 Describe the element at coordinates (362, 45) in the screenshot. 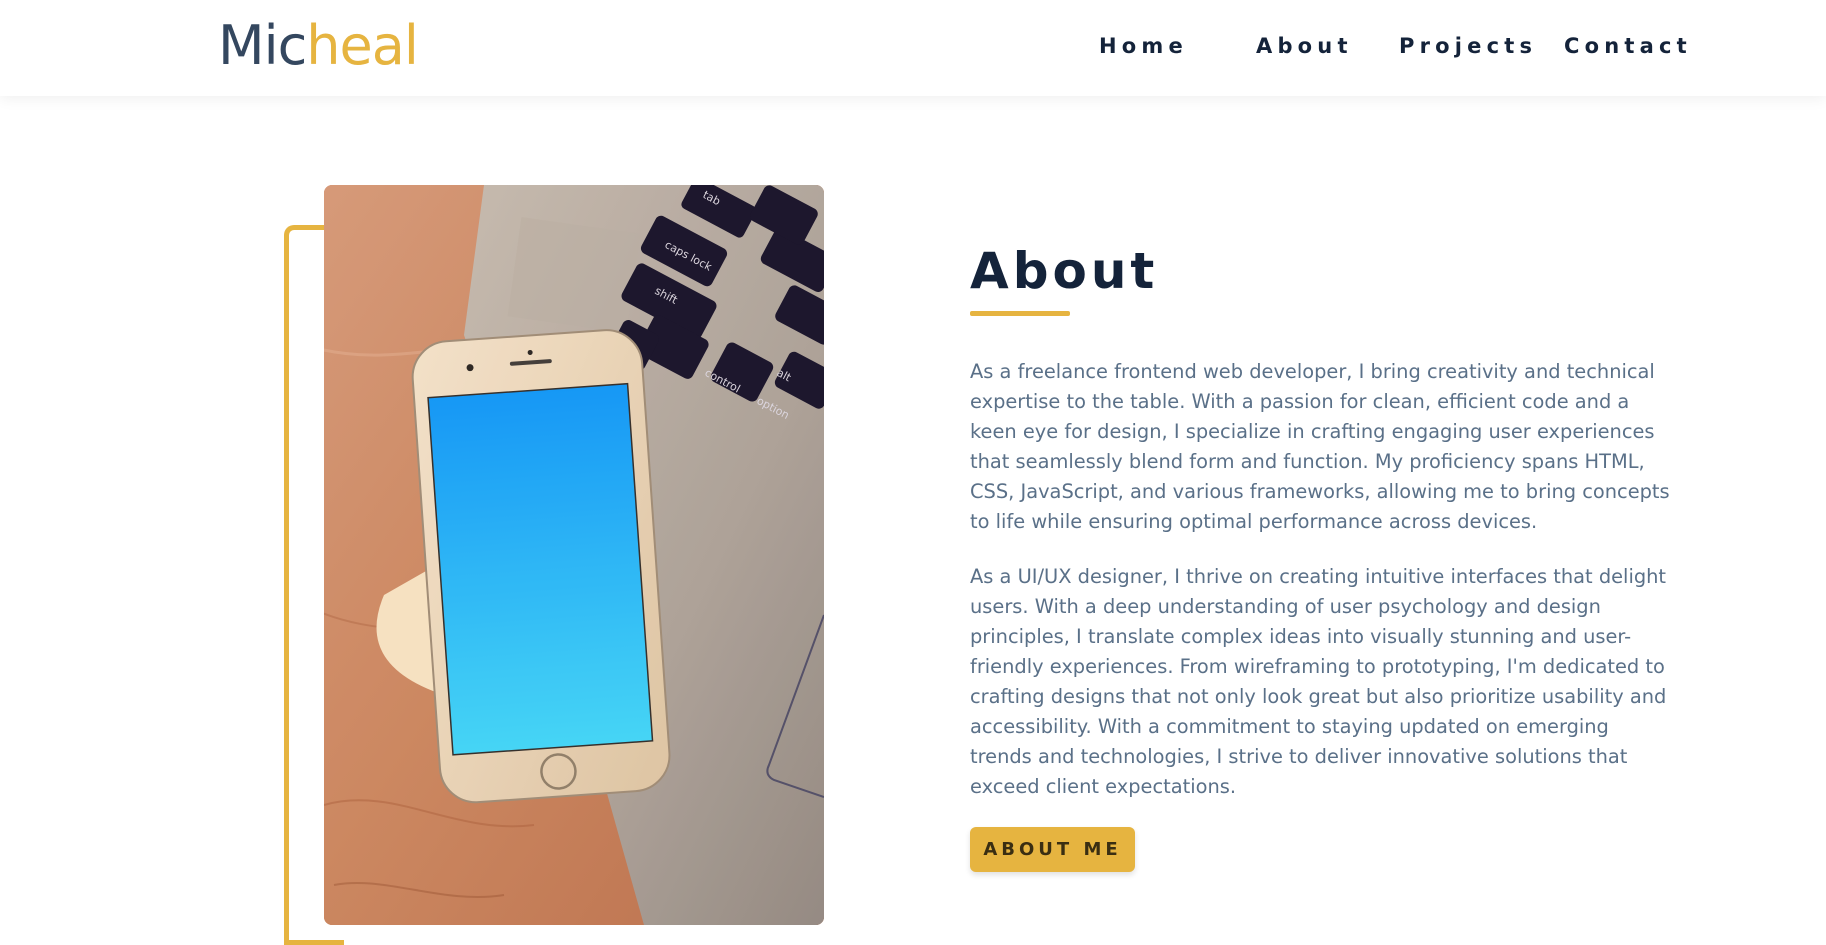

I see `logo-text-accent: heal` at that location.